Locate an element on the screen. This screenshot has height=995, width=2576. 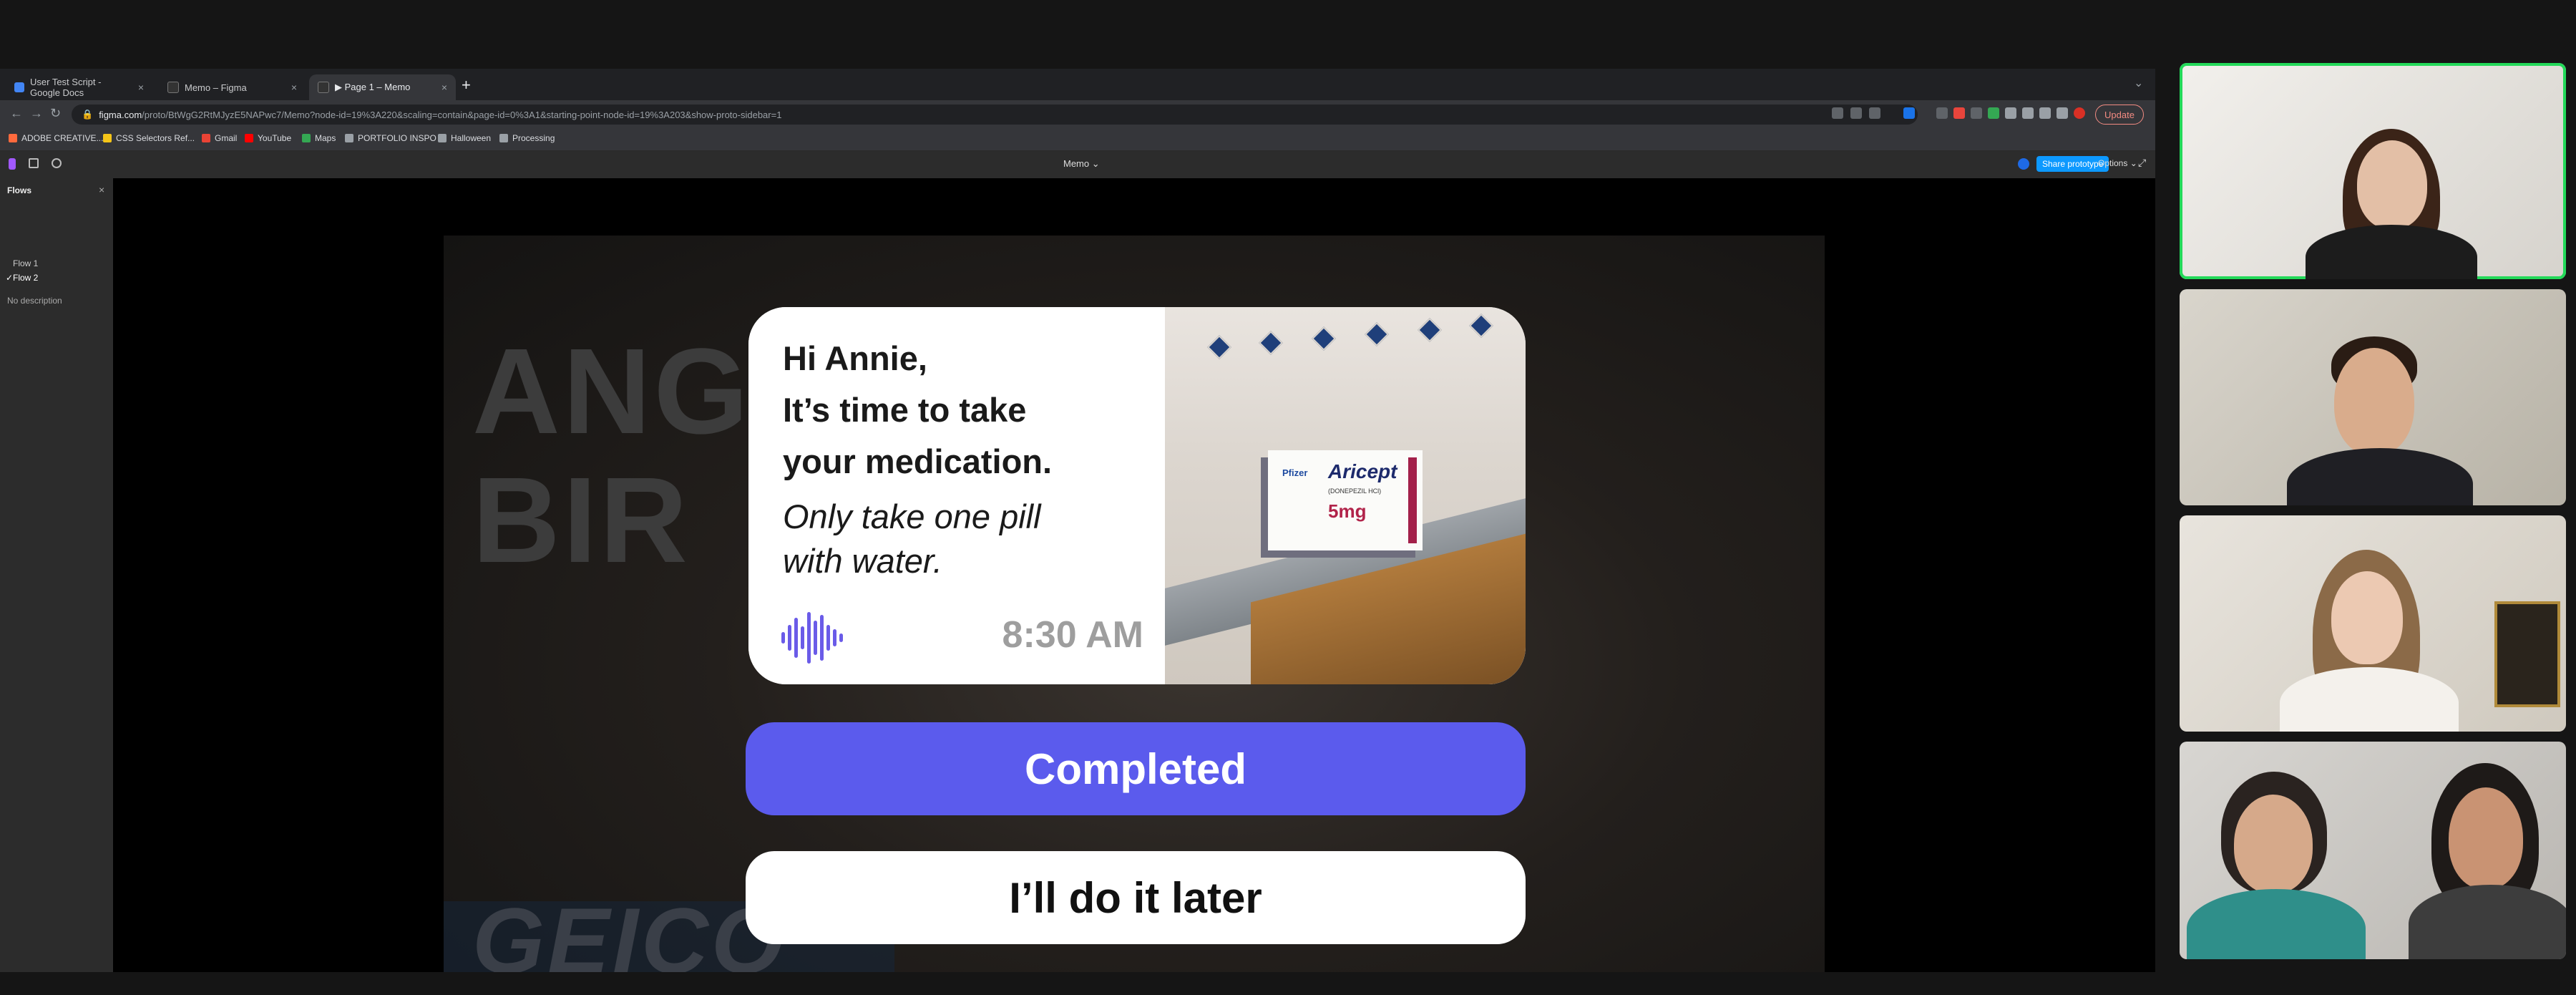
url-host: figma.com is located at coordinates (120, 115).